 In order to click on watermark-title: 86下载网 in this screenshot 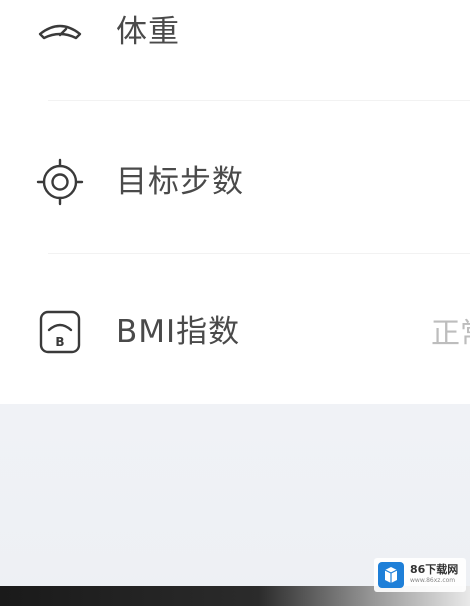, I will do `click(434, 569)`.